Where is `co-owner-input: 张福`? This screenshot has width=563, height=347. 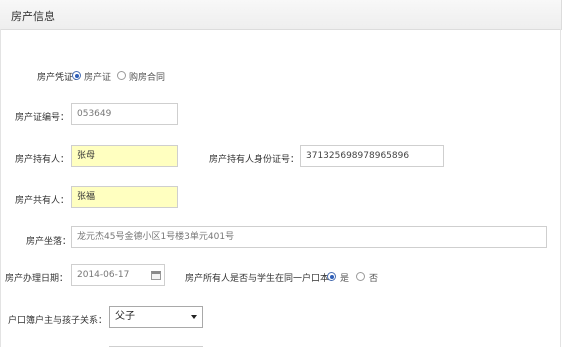
co-owner-input: 张福 is located at coordinates (124, 197).